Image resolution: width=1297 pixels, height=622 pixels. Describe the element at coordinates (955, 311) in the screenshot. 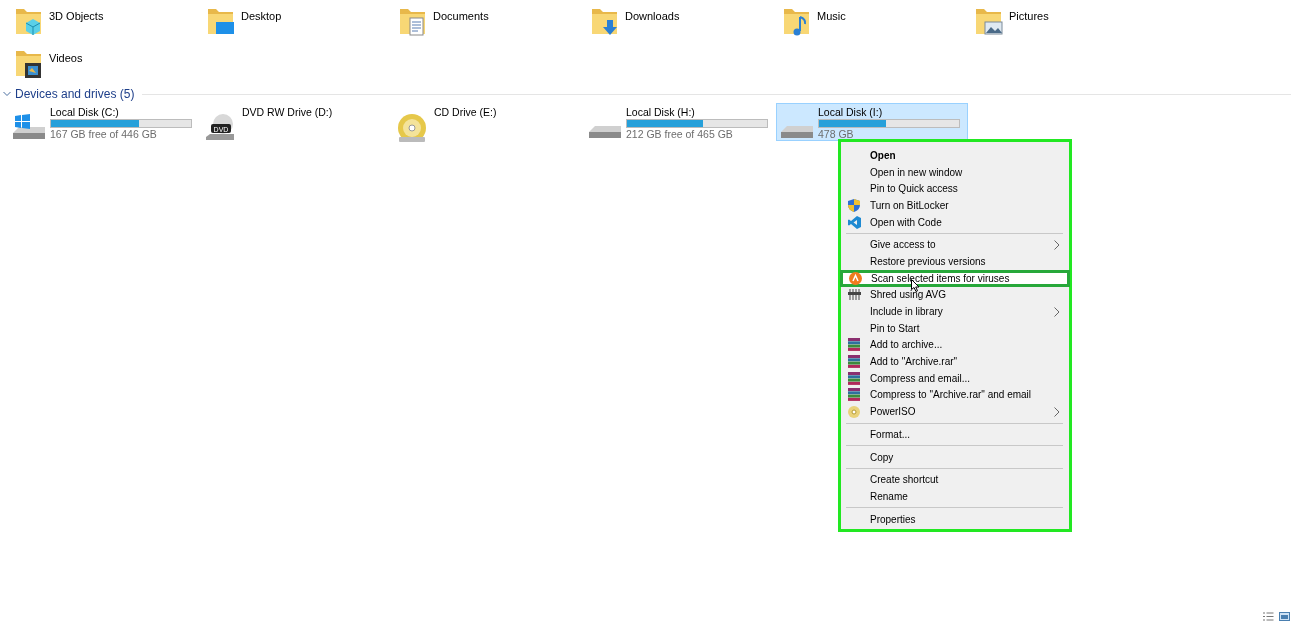

I see `menu-item: Include in library` at that location.